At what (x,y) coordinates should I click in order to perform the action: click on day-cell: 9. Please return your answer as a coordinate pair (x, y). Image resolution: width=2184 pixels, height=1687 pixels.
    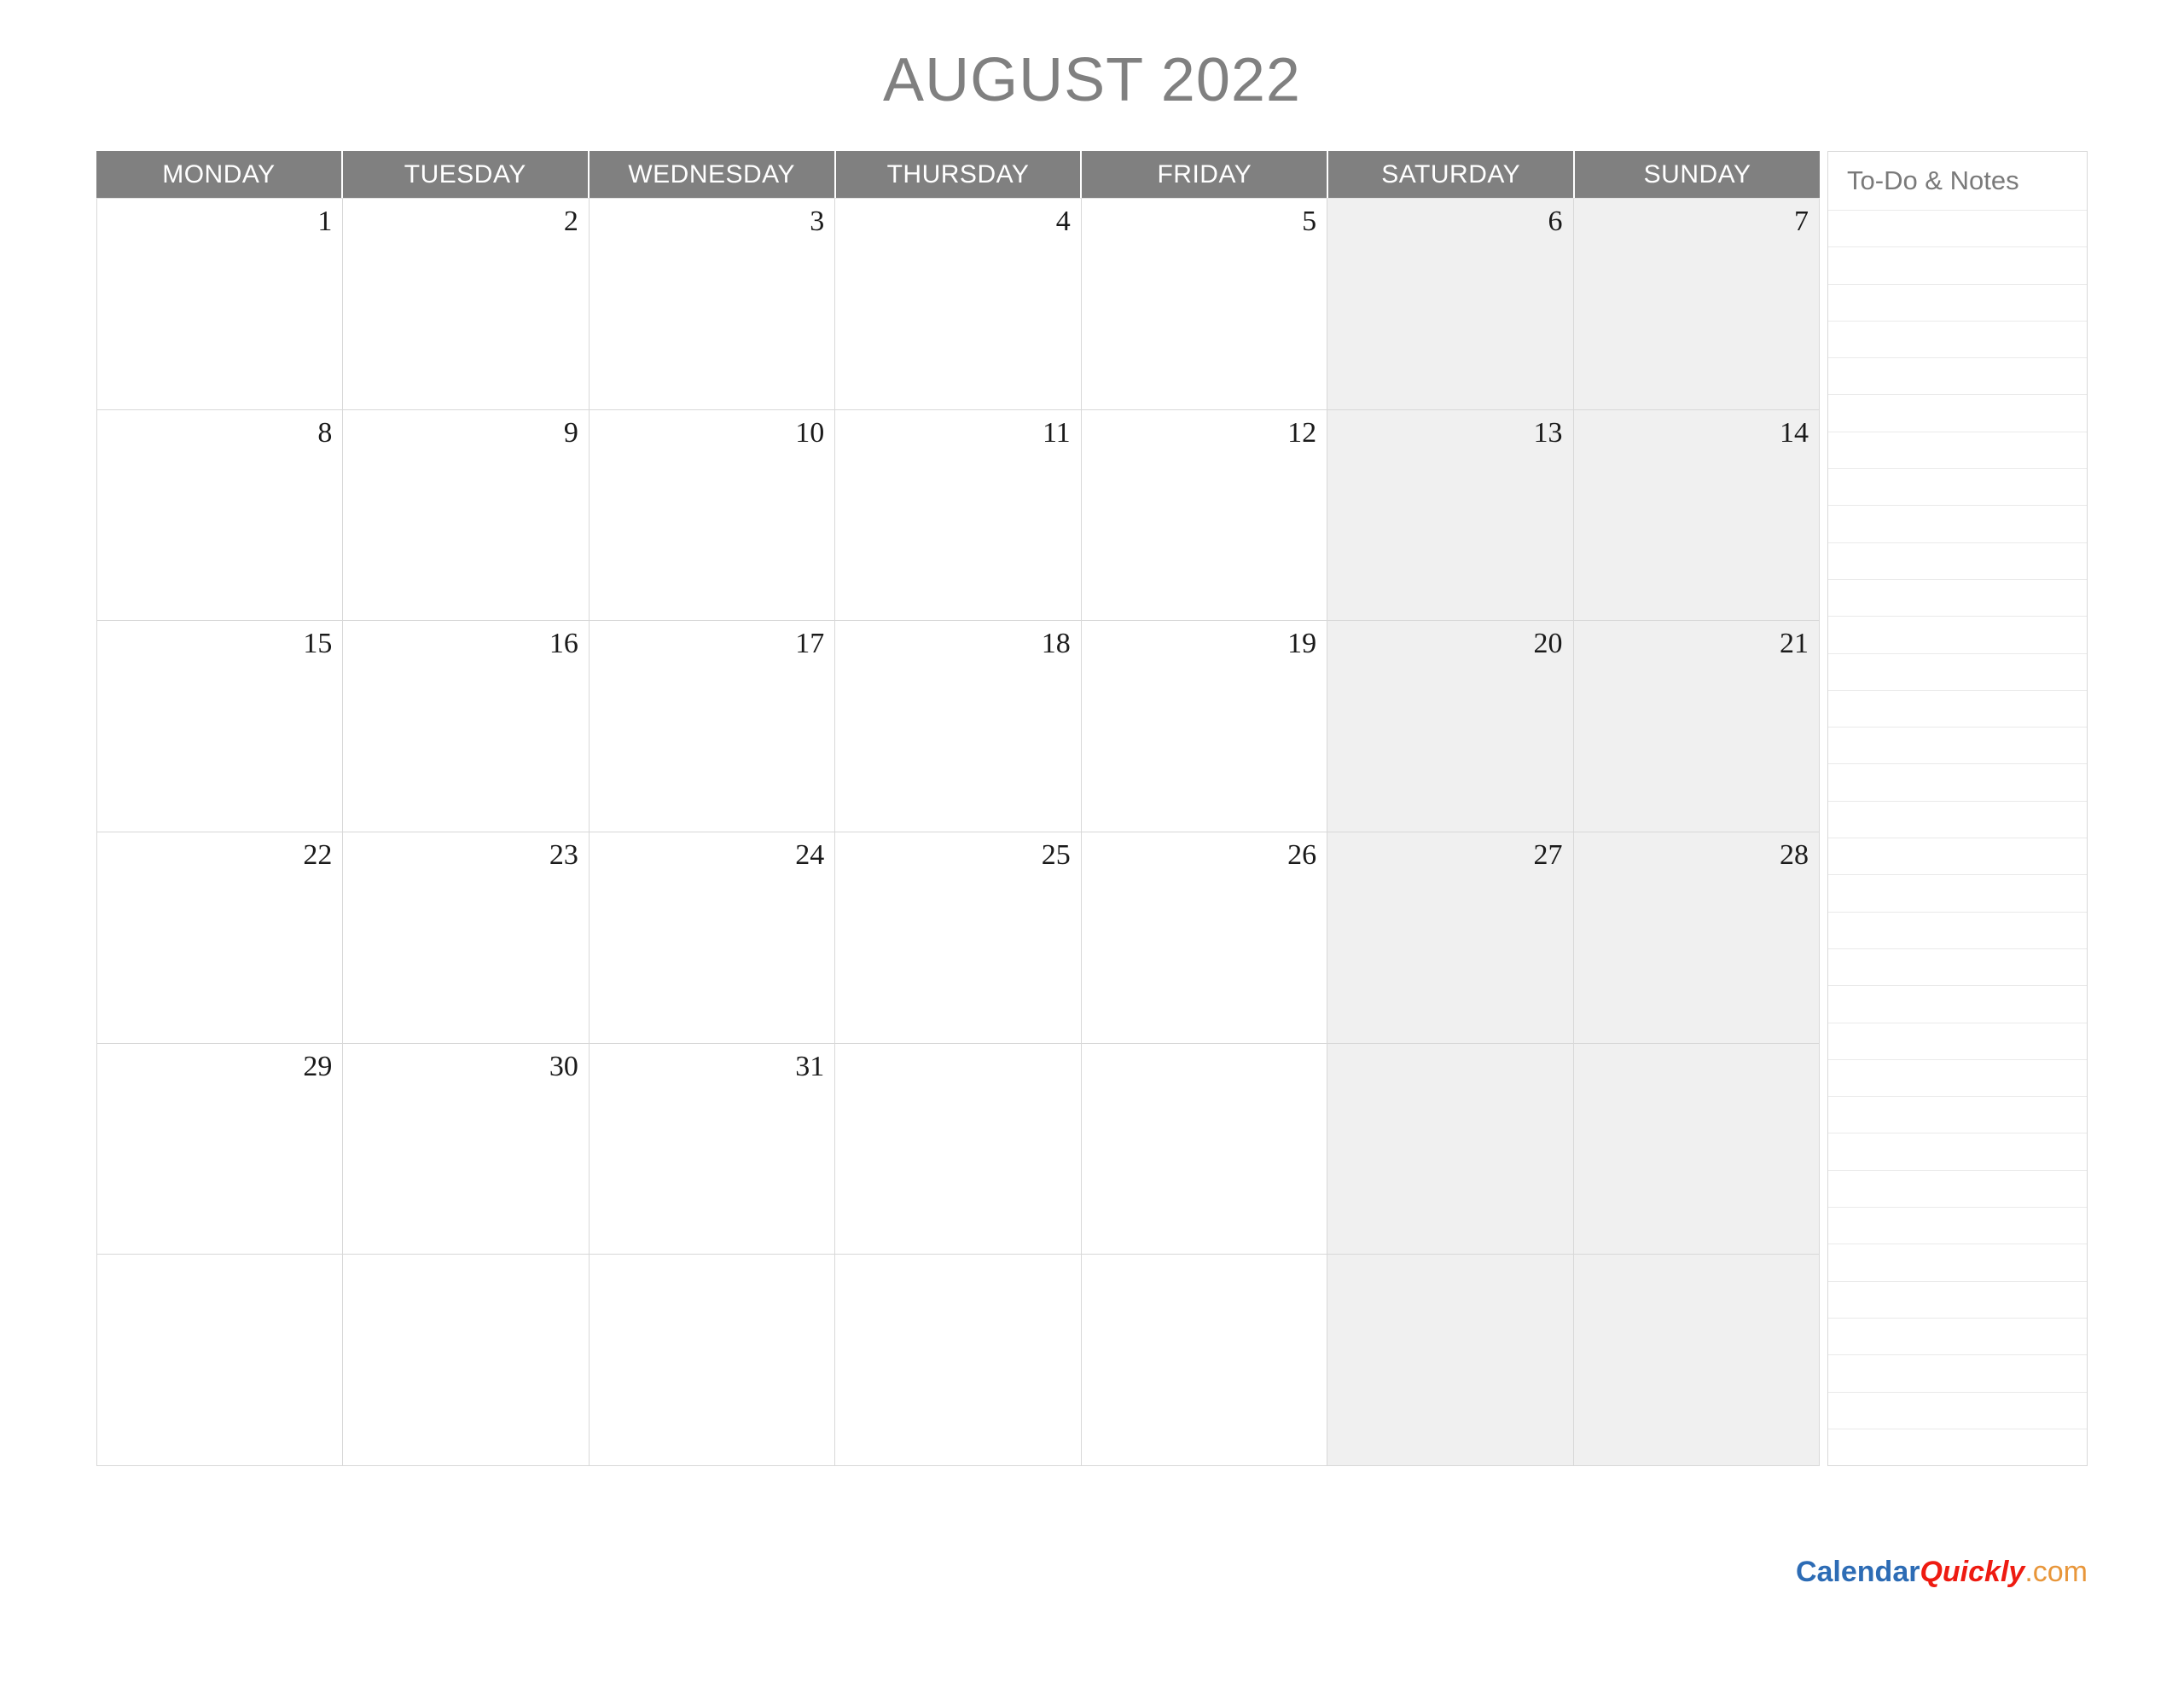
    Looking at the image, I should click on (466, 516).